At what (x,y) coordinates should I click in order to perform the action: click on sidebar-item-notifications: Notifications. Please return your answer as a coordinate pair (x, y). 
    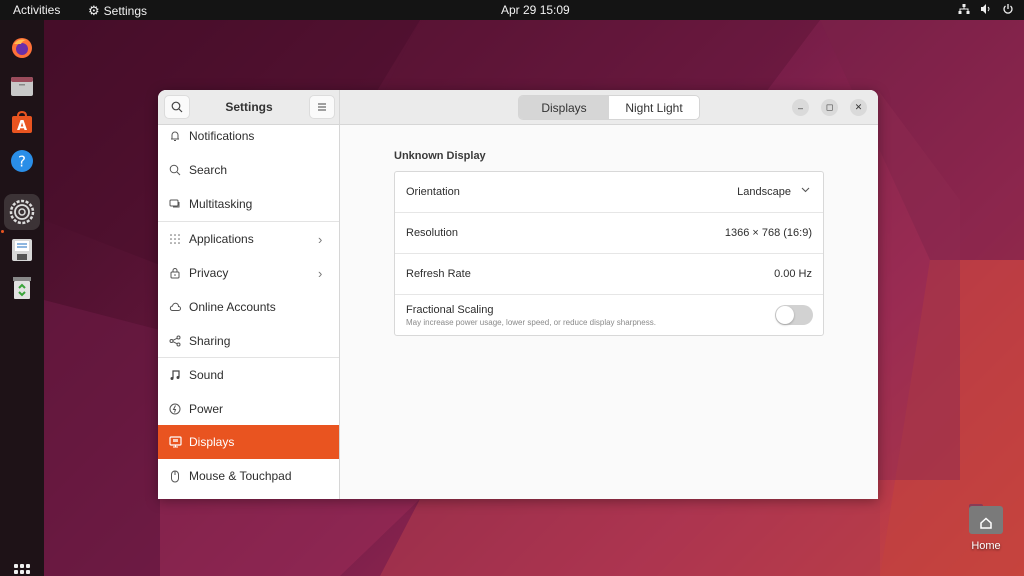
    Looking at the image, I should click on (248, 136).